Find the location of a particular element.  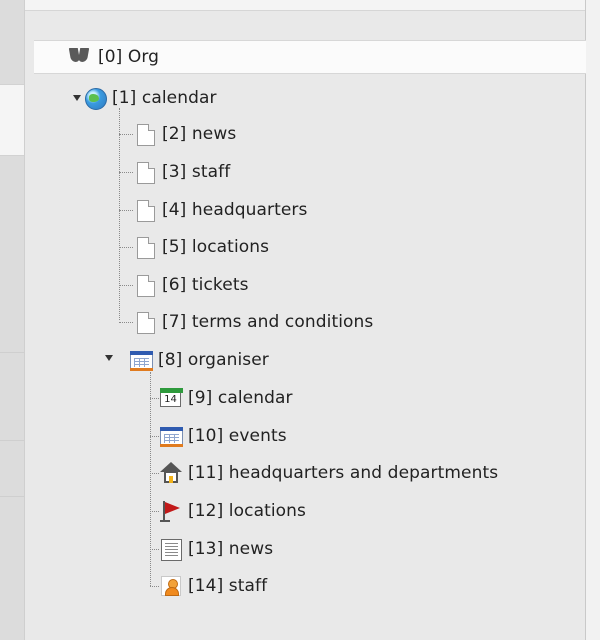

tree-node-label: [10] events is located at coordinates (237, 436).